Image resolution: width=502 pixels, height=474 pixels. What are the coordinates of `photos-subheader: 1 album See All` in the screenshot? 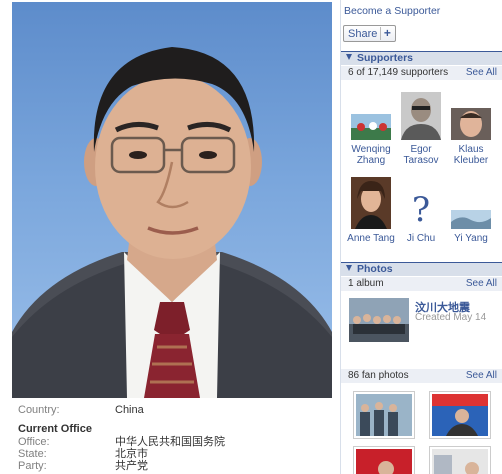 It's located at (421, 284).